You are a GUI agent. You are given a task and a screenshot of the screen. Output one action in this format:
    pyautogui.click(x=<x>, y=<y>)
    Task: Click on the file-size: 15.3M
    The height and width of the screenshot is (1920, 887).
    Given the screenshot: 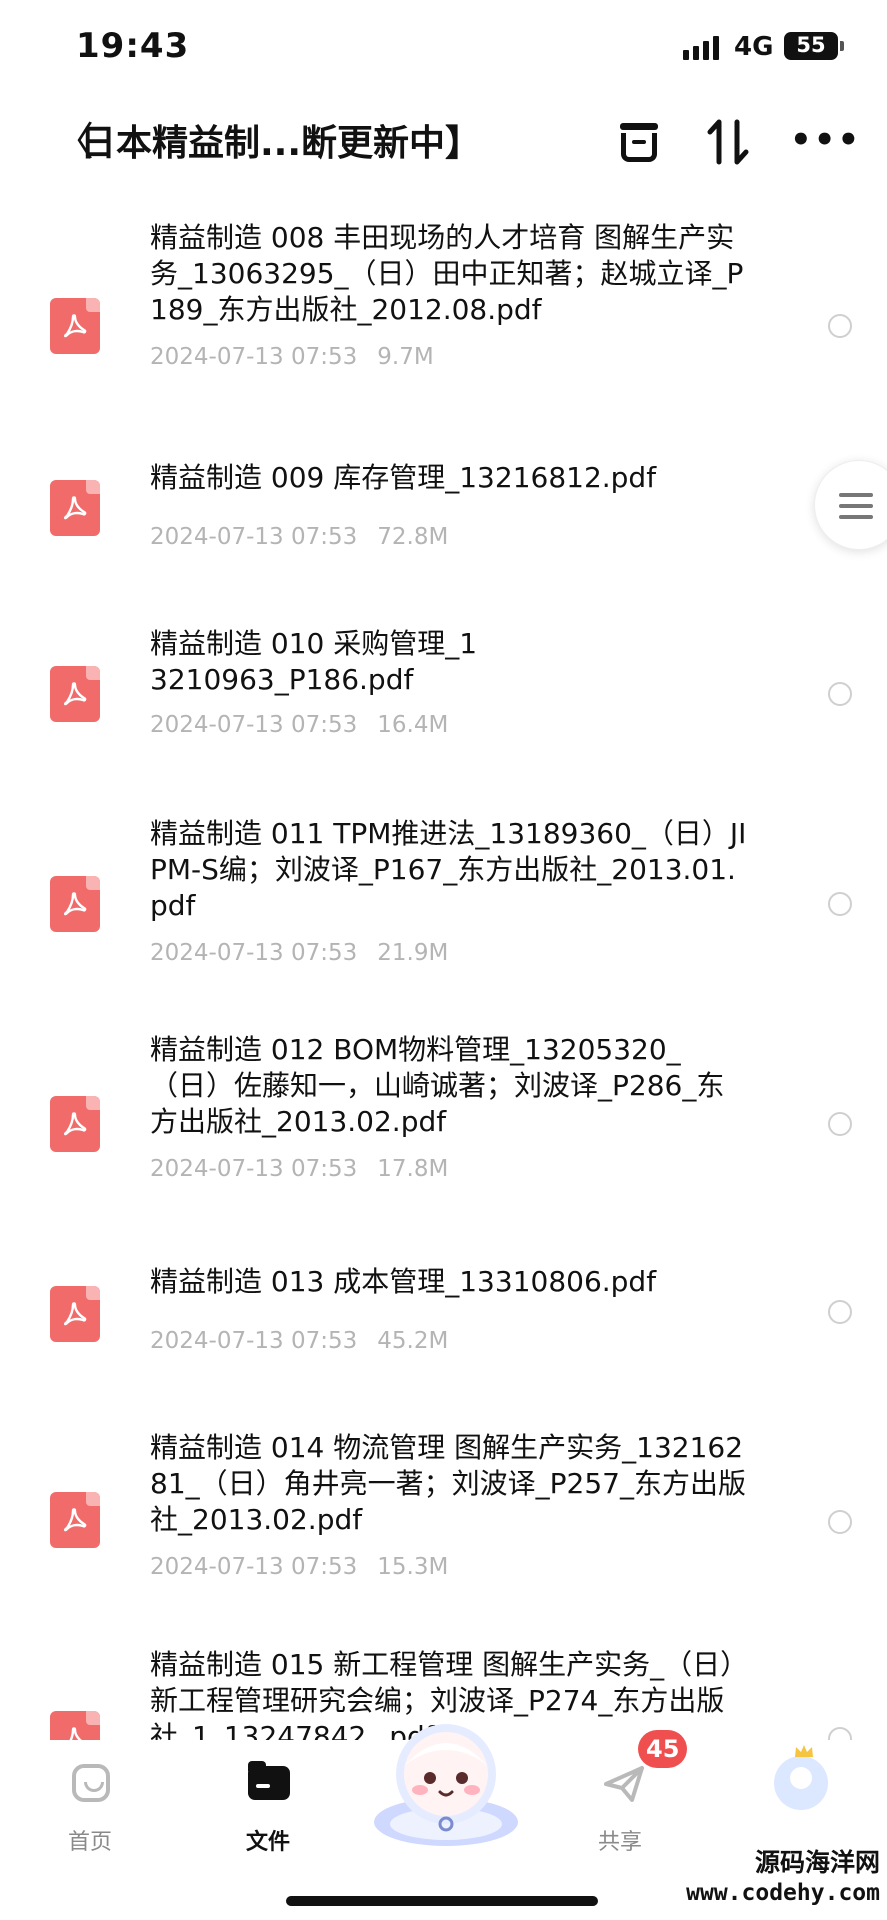 What is the action you would take?
    pyautogui.click(x=413, y=1567)
    